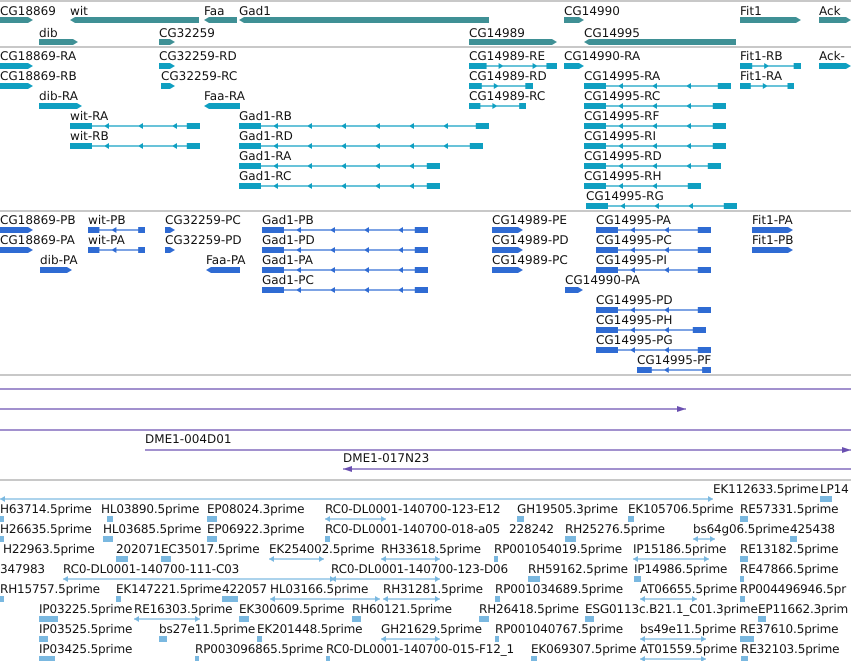  I want to click on transcript-label: Ack-, so click(832, 56).